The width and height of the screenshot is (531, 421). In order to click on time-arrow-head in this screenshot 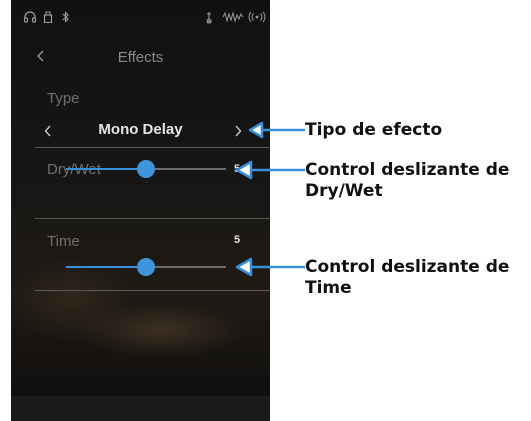, I will do `click(244, 267)`.